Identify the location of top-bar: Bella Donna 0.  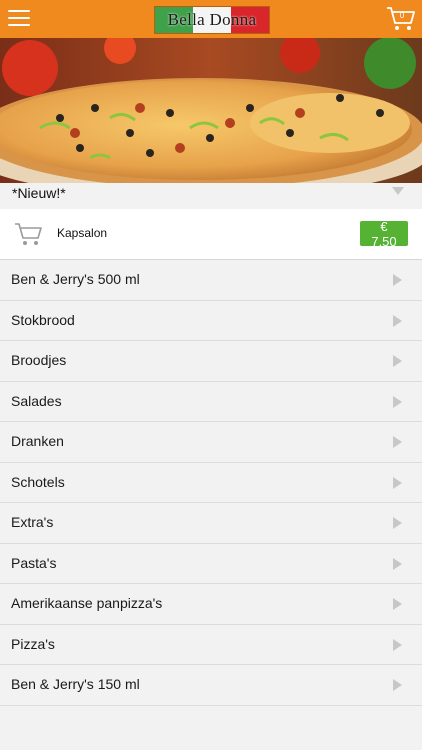
(211, 19).